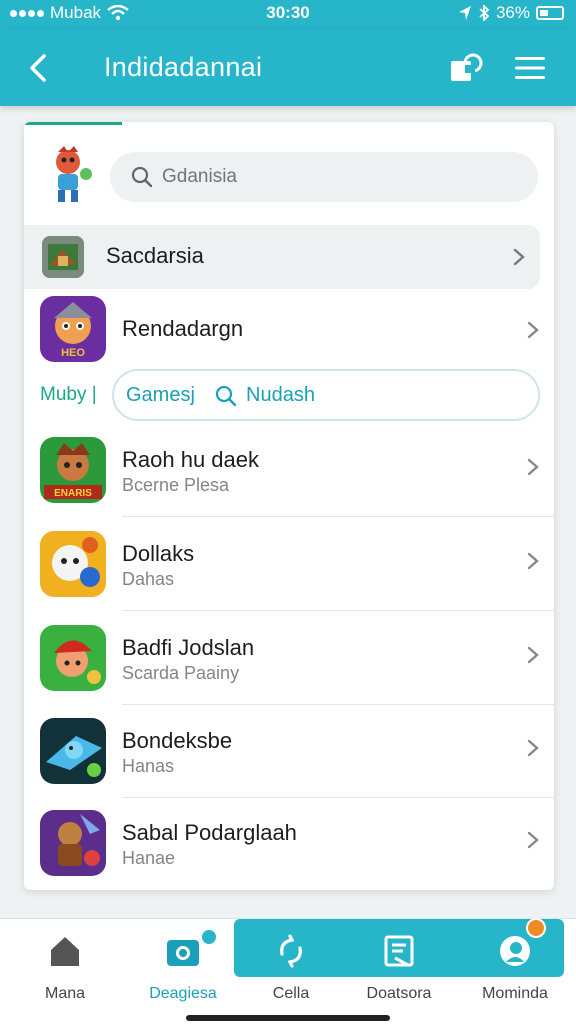  I want to click on nav-item-document: Doatsora, so click(399, 969).